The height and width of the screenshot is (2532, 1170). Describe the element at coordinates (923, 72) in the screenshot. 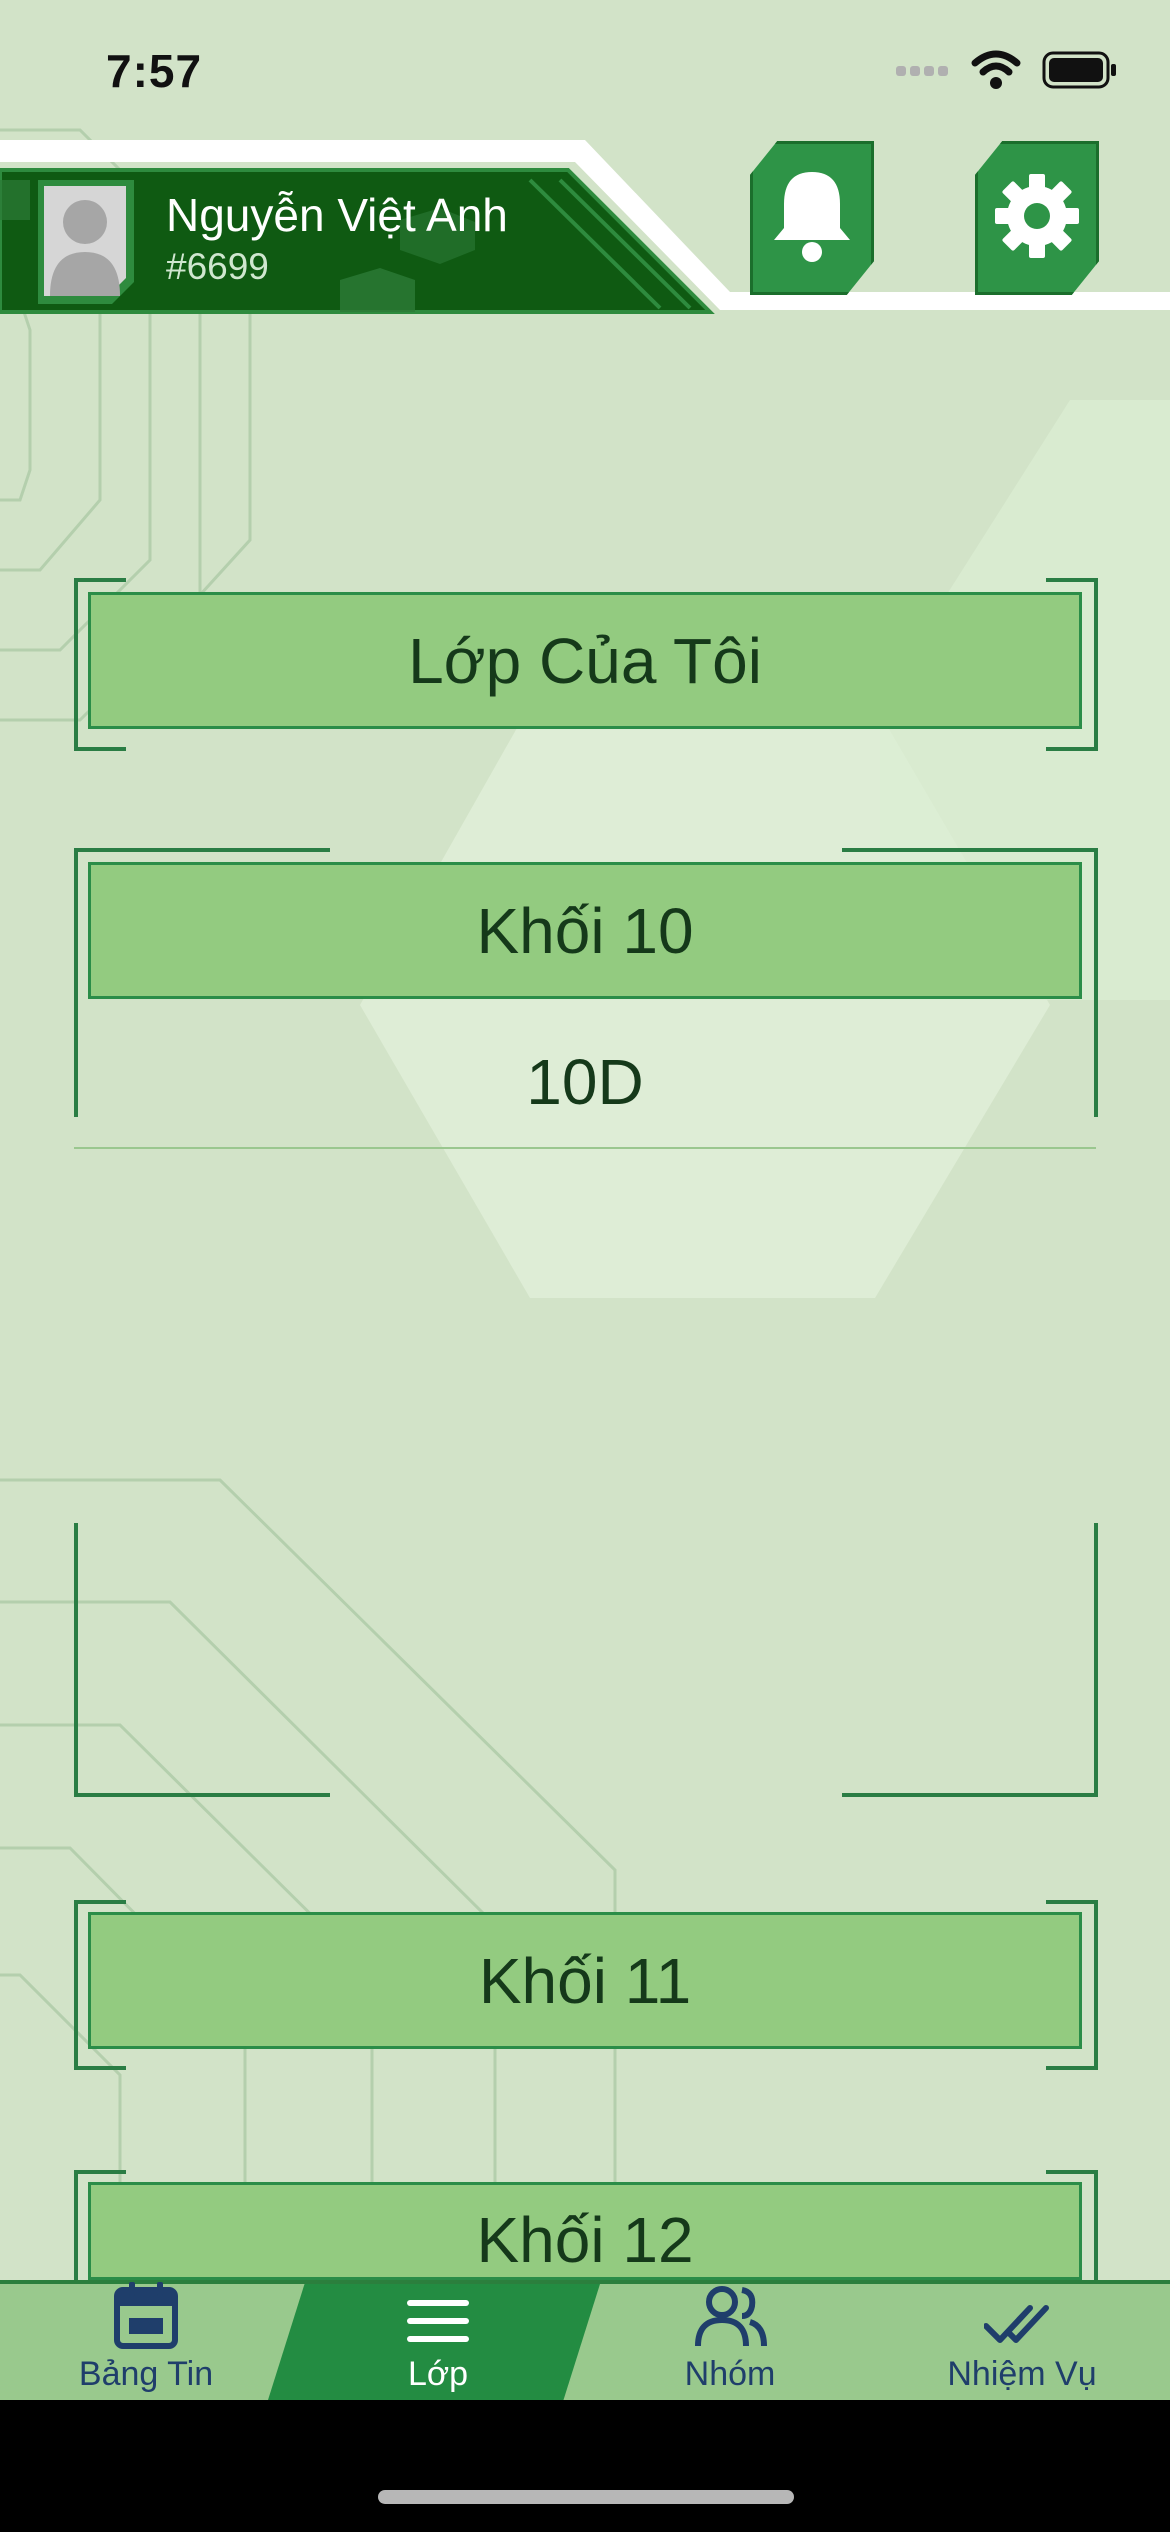

I see `signal-icon` at that location.